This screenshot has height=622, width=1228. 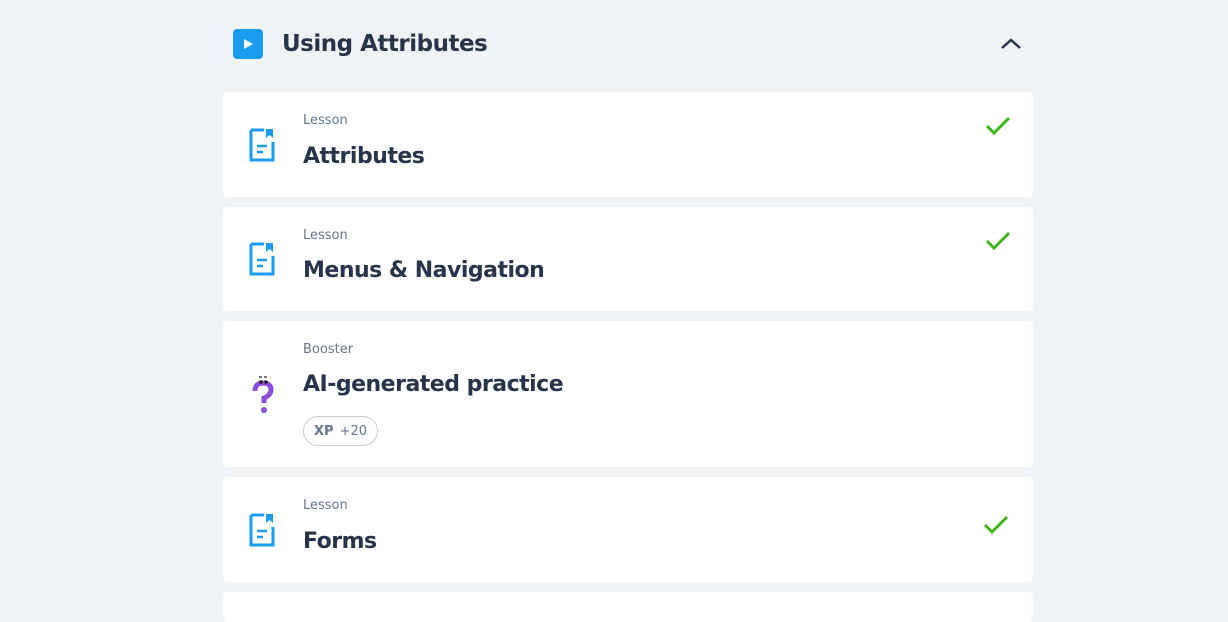 What do you see at coordinates (628, 529) in the screenshot?
I see `list-item: Lesson Forms` at bounding box center [628, 529].